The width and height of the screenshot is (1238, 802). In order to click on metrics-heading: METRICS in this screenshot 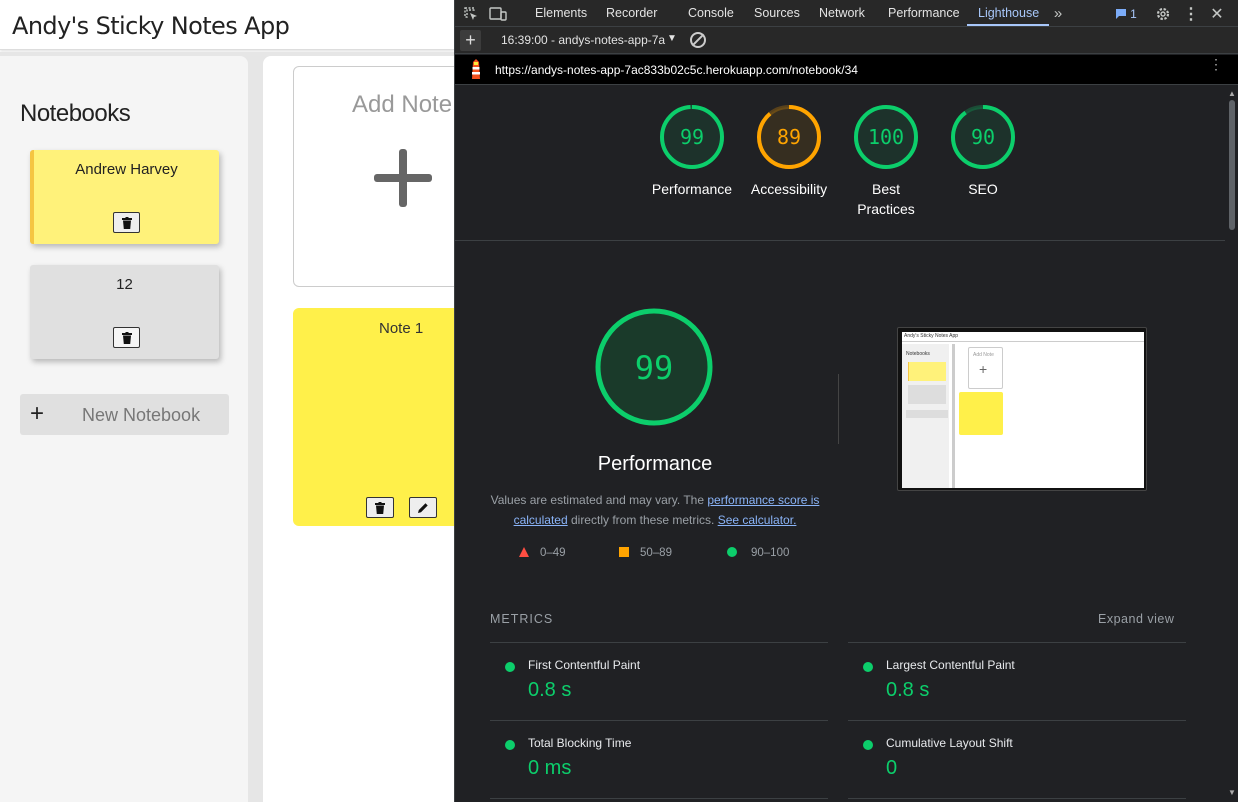, I will do `click(522, 619)`.